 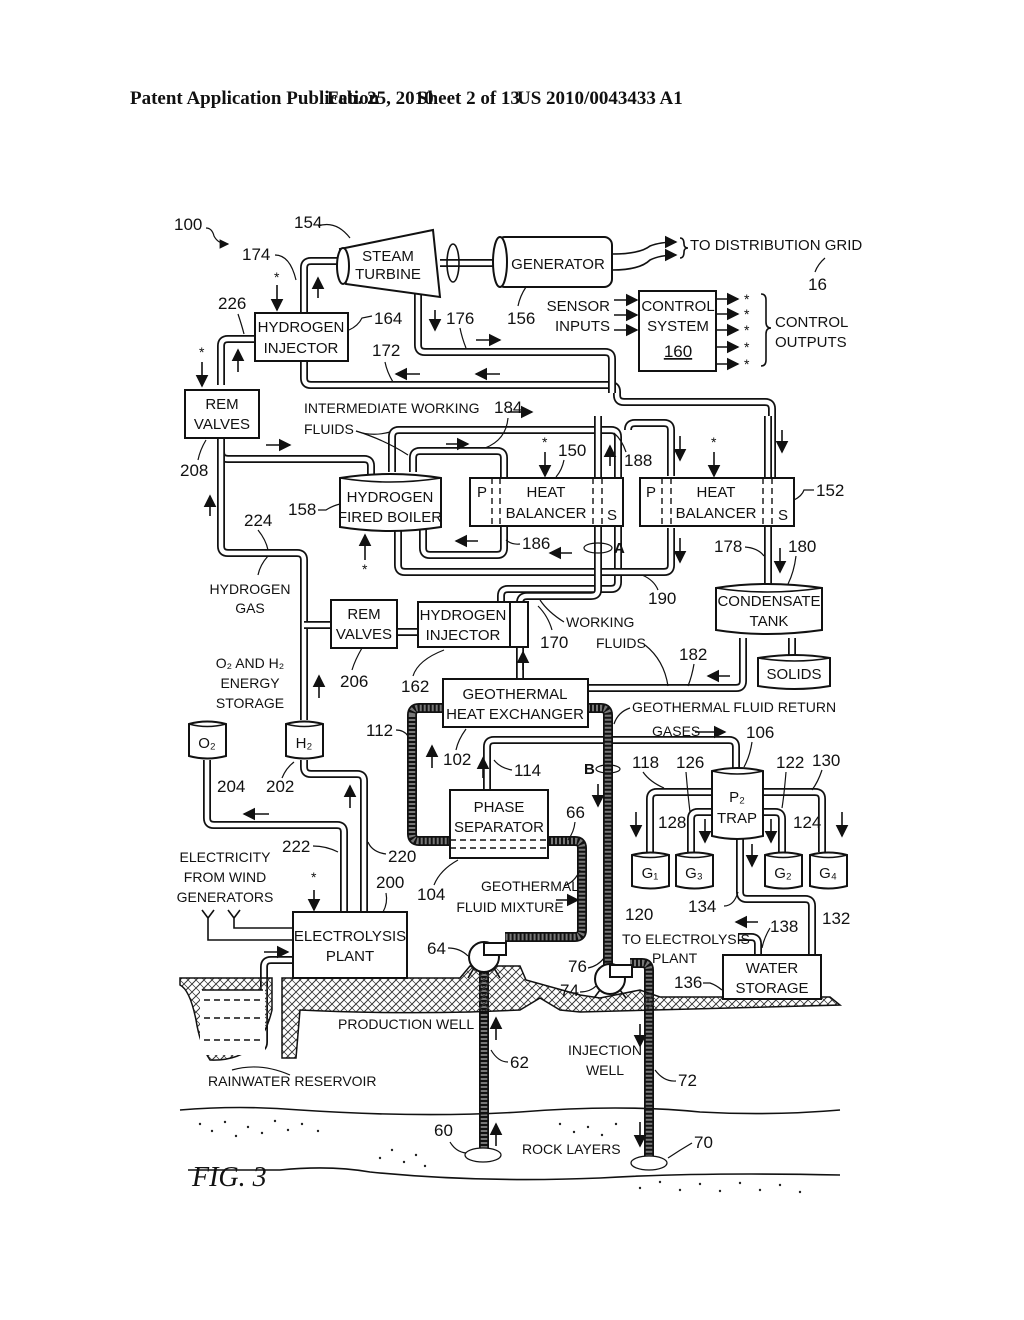 I want to click on injection-well-label-2: WELL, so click(x=605, y=1070).